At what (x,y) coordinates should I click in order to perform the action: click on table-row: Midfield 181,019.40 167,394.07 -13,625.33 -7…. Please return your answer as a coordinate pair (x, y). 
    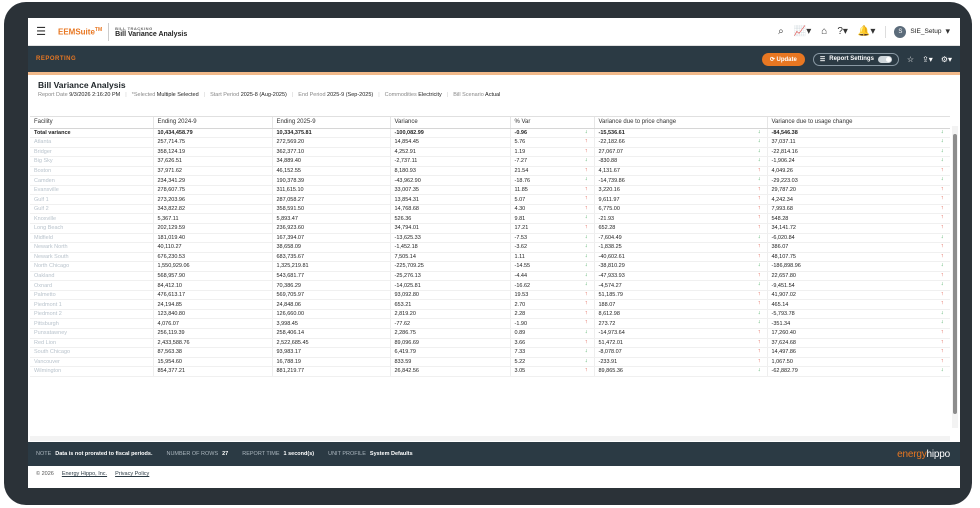
    Looking at the image, I should click on (490, 238).